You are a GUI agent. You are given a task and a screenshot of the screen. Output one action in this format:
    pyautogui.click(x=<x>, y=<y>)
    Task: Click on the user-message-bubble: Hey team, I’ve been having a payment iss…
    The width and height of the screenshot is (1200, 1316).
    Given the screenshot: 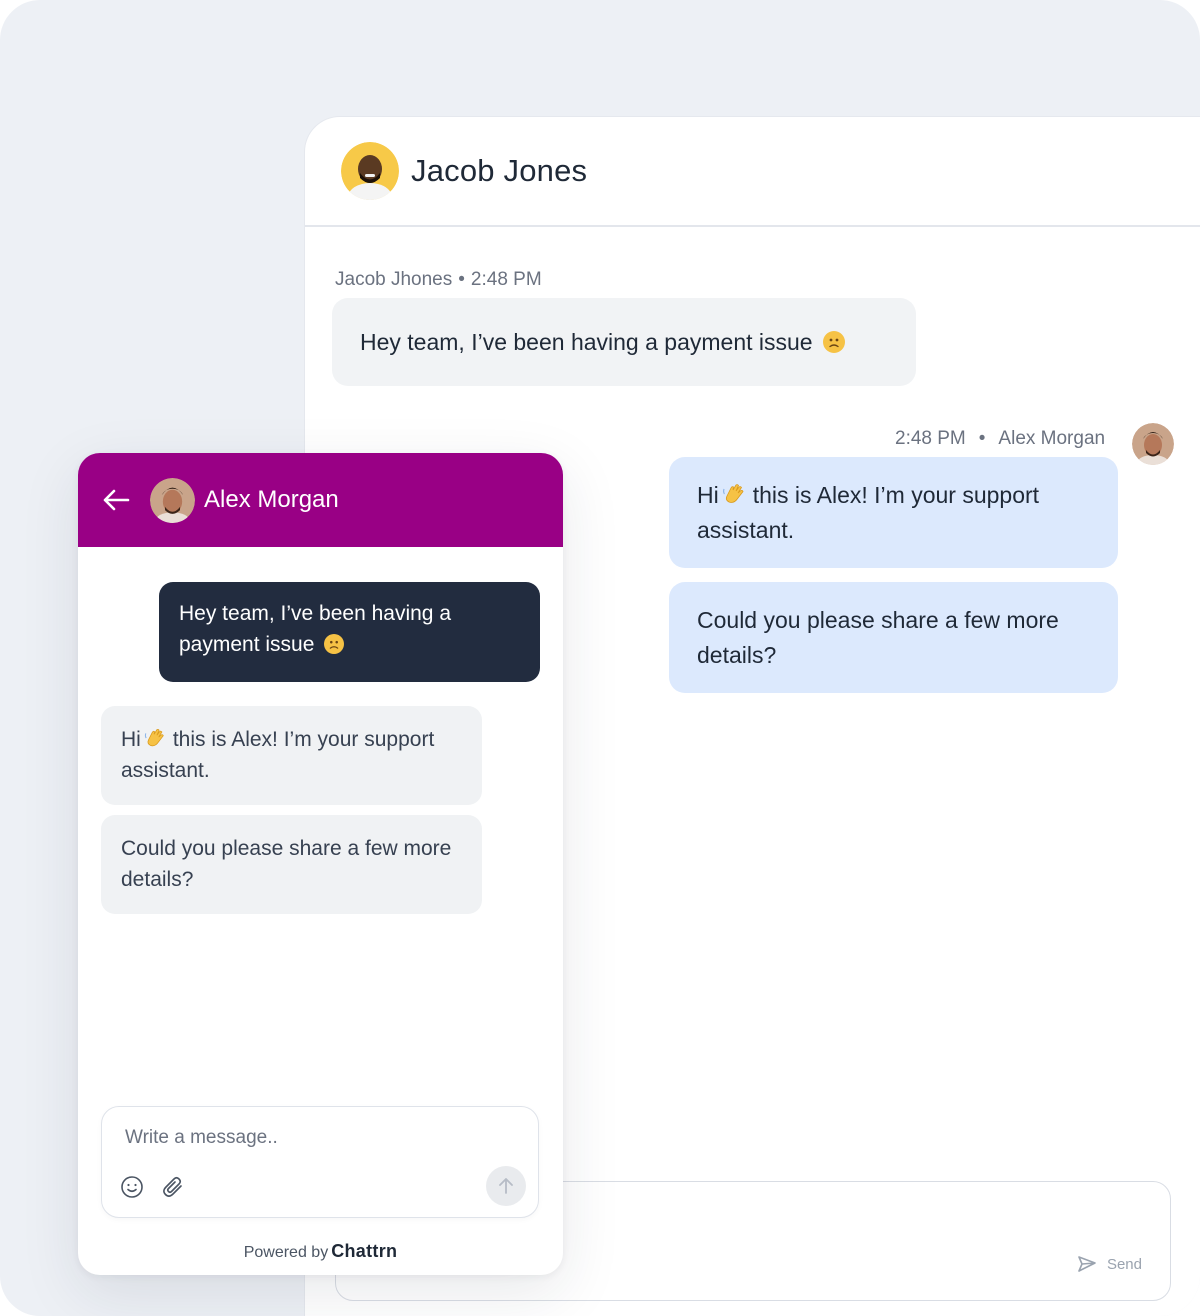 What is the action you would take?
    pyautogui.click(x=349, y=632)
    